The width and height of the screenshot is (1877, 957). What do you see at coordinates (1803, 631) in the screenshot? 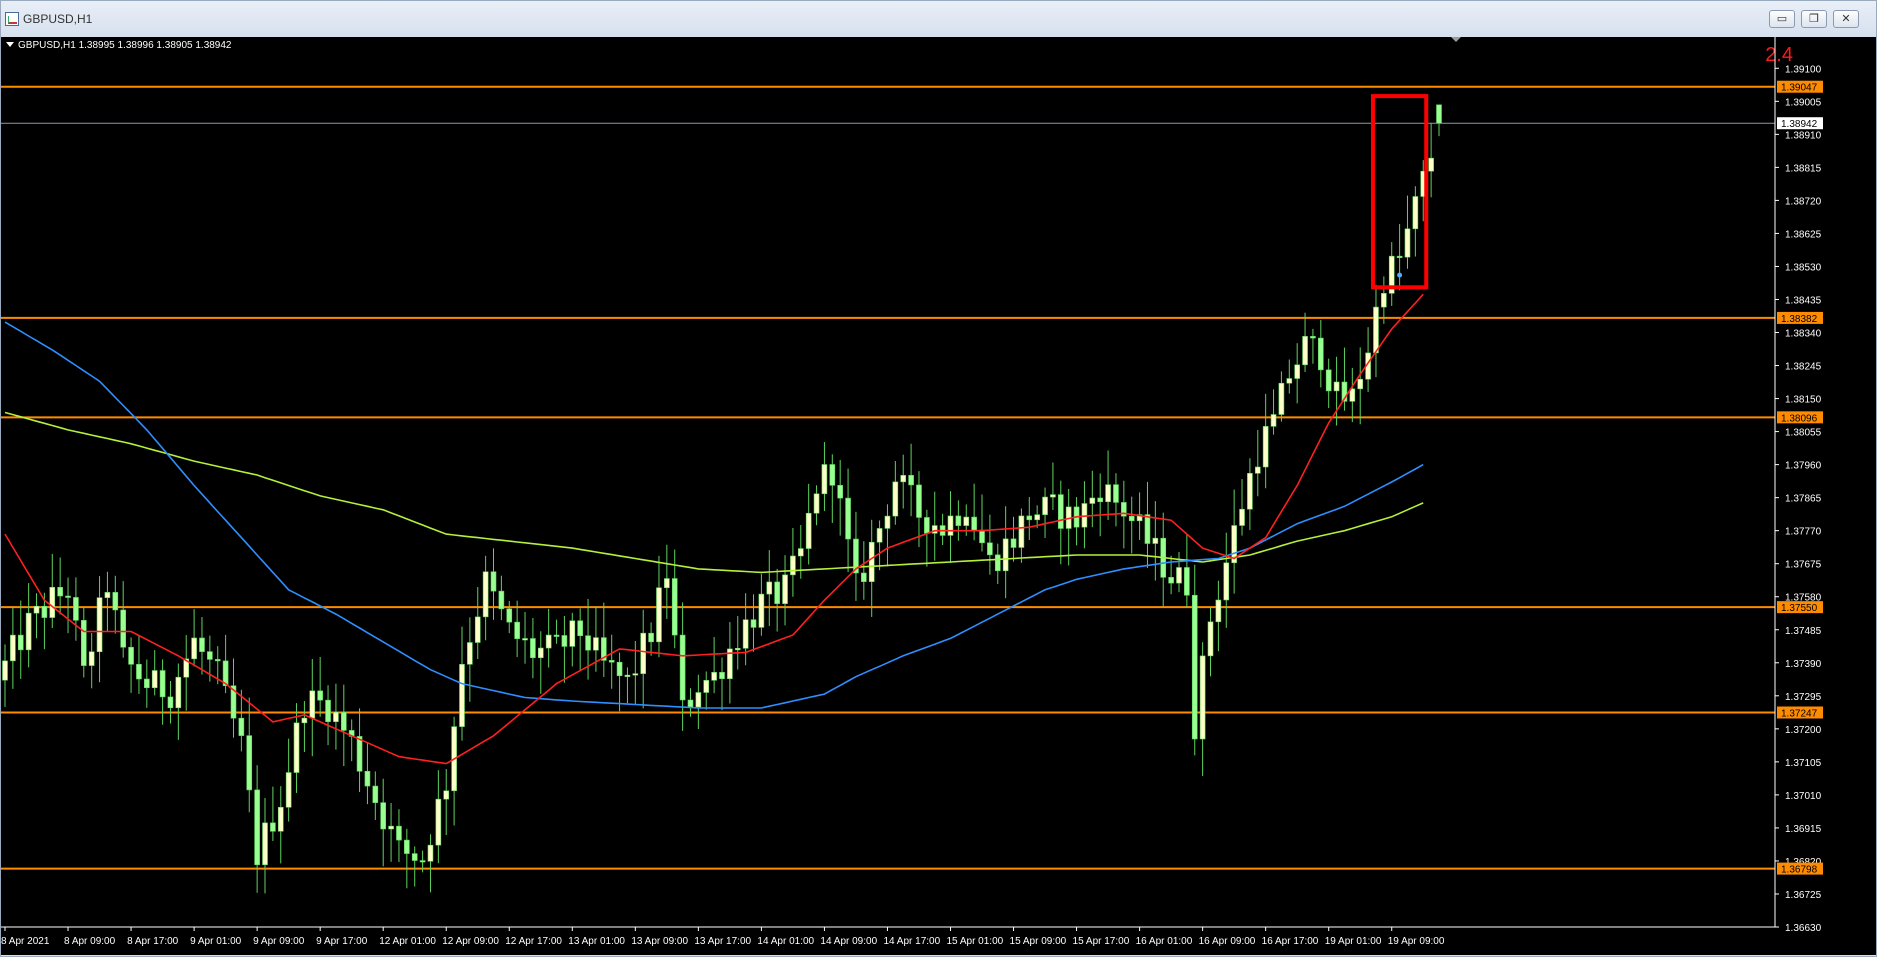
I see `y-tick-label: 1.37485` at bounding box center [1803, 631].